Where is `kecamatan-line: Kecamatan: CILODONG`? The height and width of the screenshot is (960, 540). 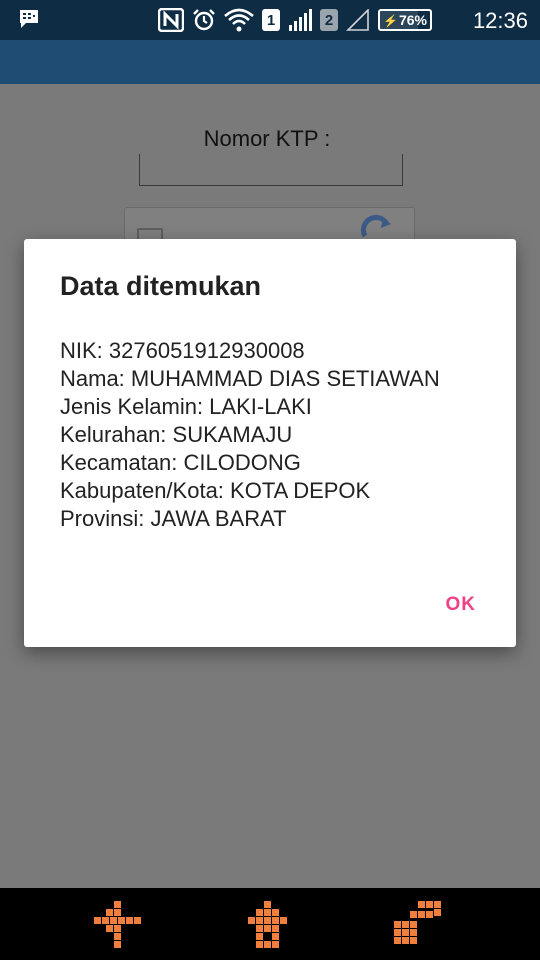 kecamatan-line: Kecamatan: CILODONG is located at coordinates (180, 462).